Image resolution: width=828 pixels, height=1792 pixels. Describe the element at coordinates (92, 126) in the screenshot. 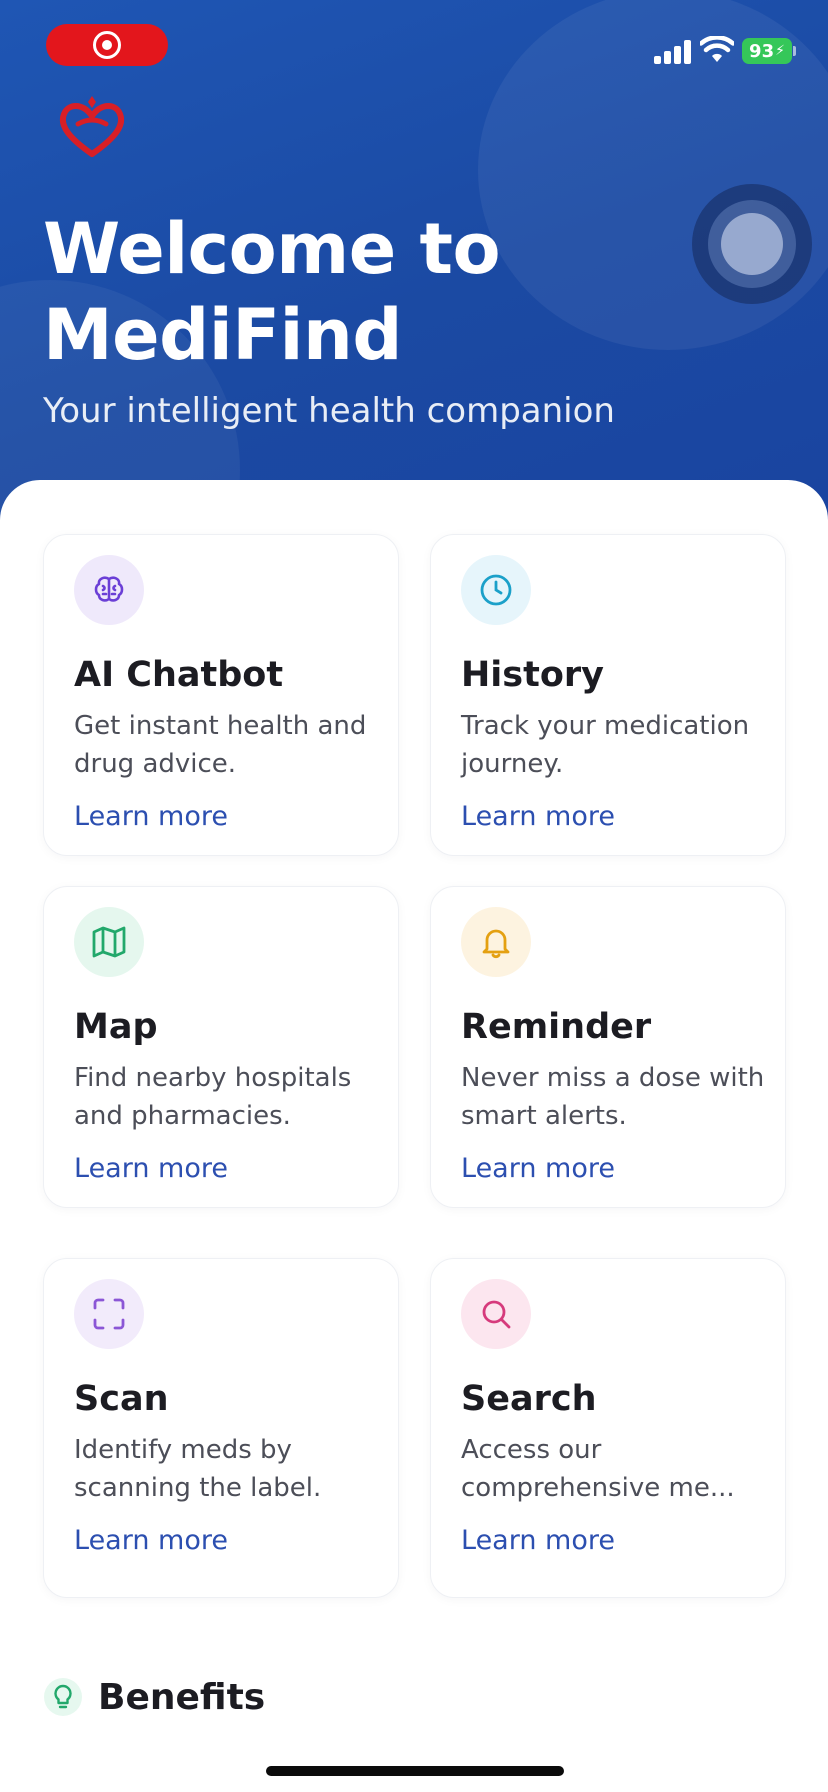

I see `medifind-logo` at that location.